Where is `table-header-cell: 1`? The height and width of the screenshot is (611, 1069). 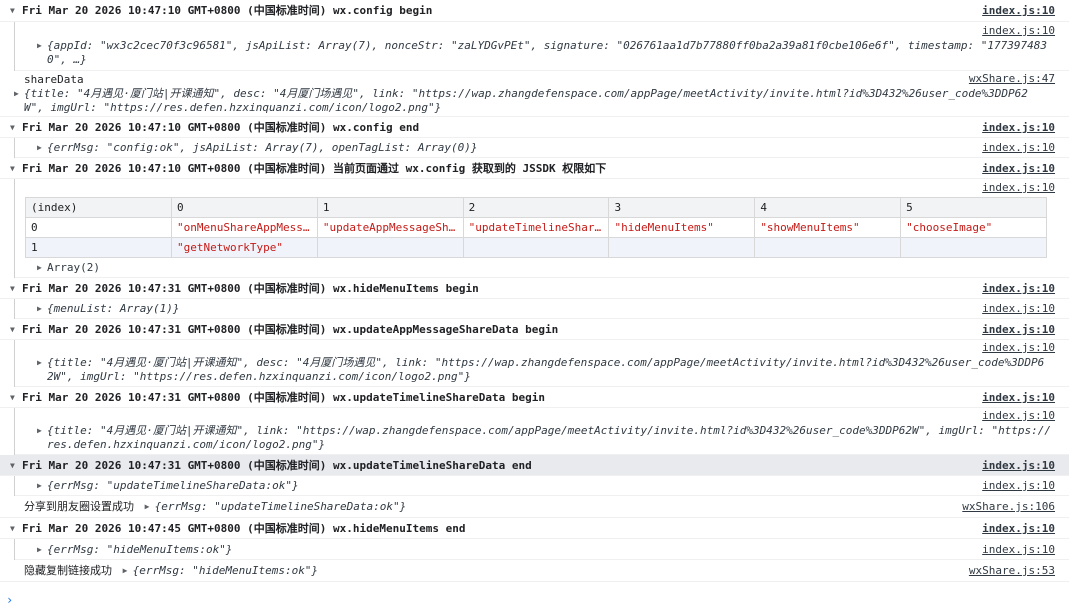
table-header-cell: 1 is located at coordinates (390, 207).